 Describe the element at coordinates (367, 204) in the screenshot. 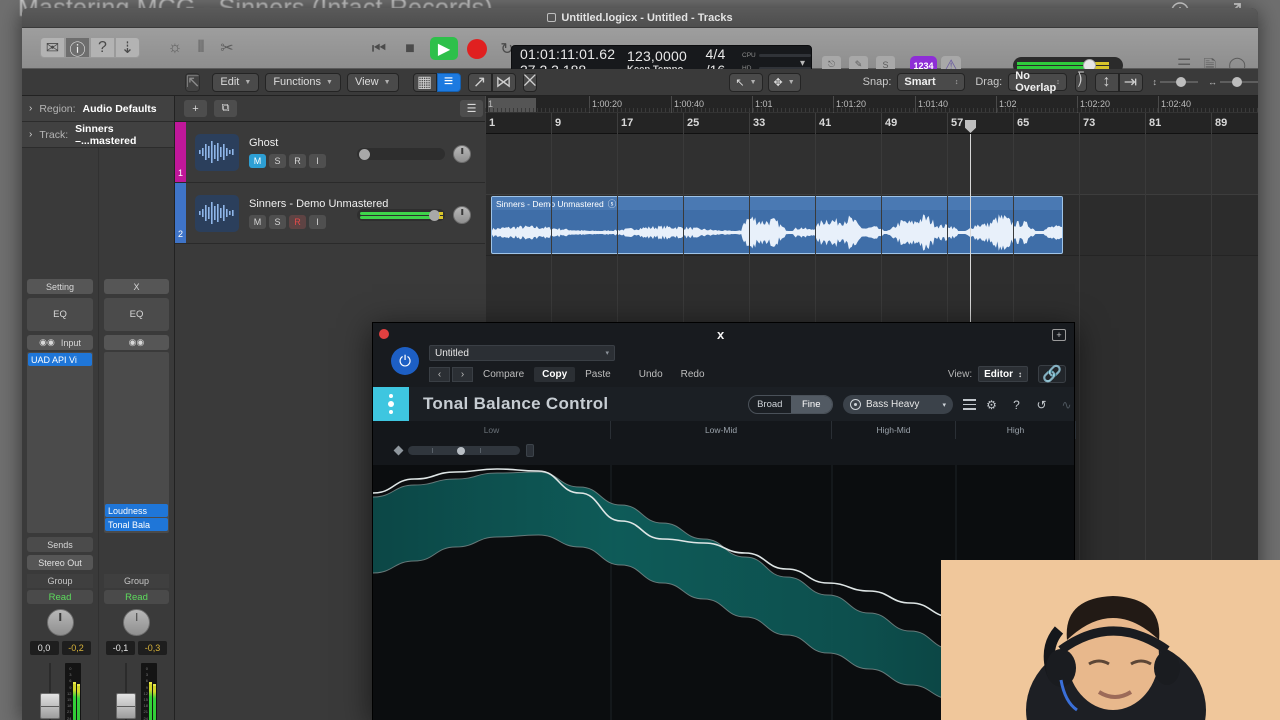

I see `track-name: Sinners - Demo Unmastered` at that location.